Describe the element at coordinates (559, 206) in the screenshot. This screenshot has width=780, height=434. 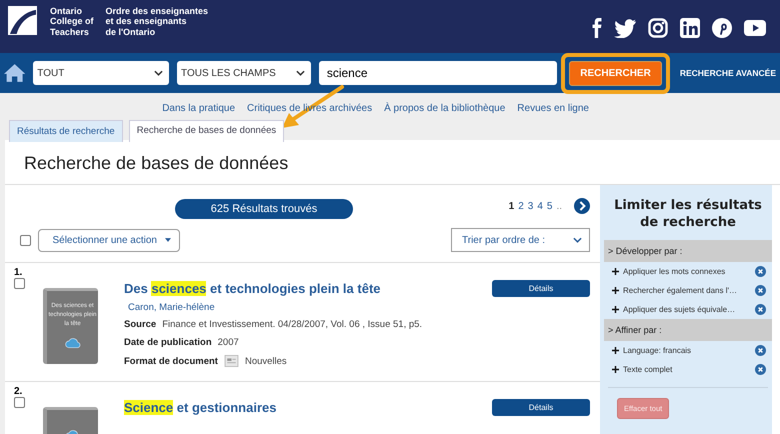
I see `more-pages-text: ..` at that location.